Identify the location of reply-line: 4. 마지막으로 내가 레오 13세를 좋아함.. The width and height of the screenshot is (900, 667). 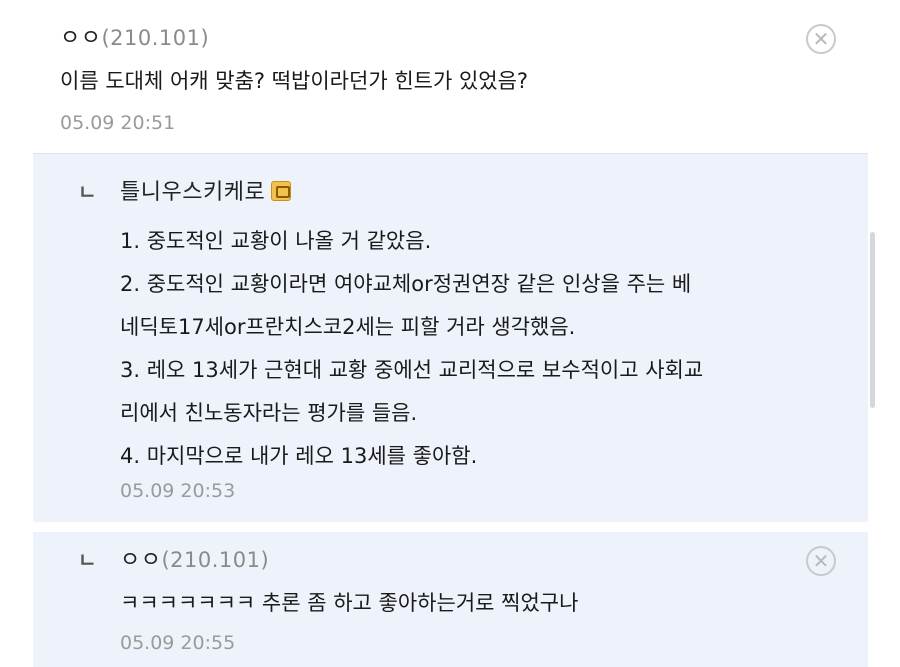
(299, 456).